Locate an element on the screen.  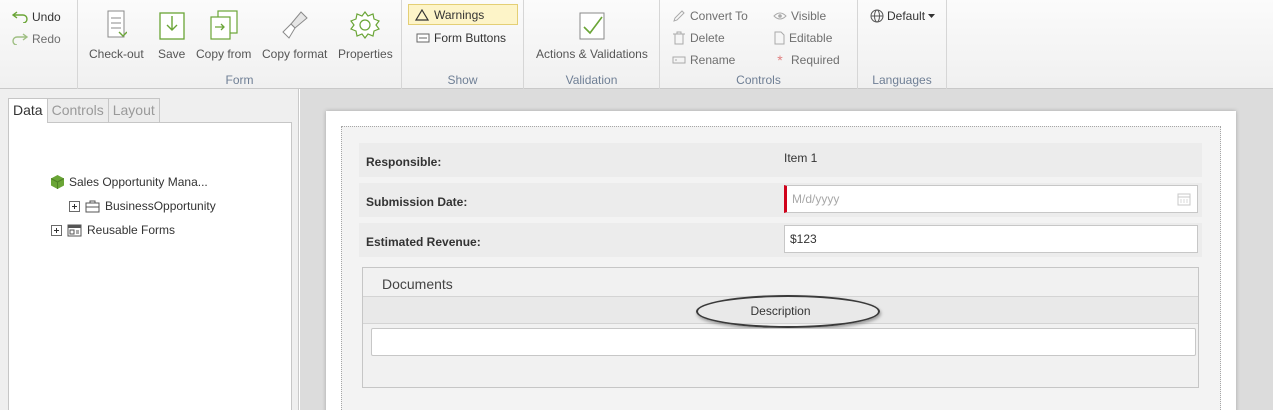
documents-title: Documents is located at coordinates (417, 284).